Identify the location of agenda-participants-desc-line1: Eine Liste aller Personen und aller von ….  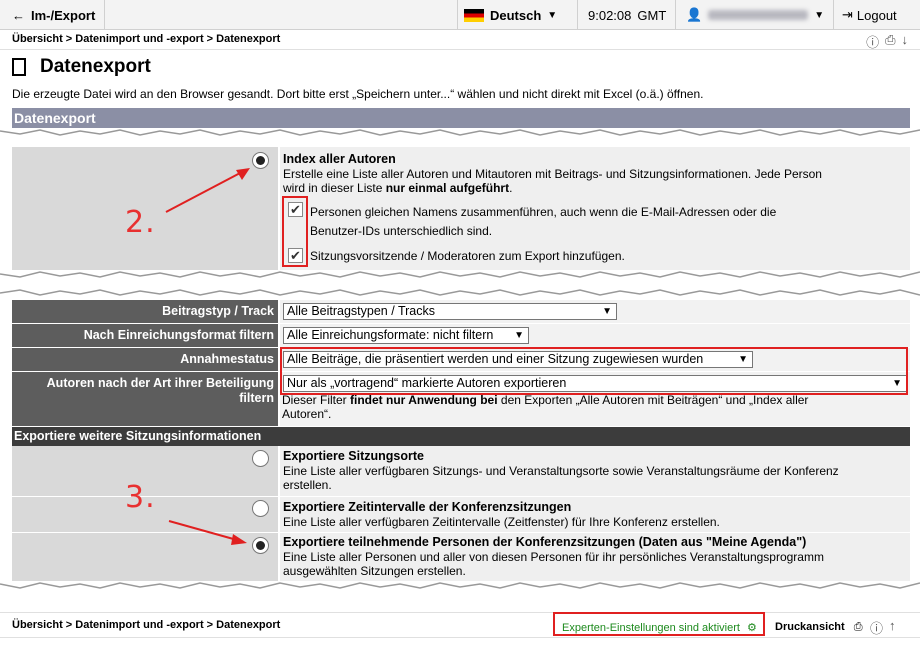
(553, 557).